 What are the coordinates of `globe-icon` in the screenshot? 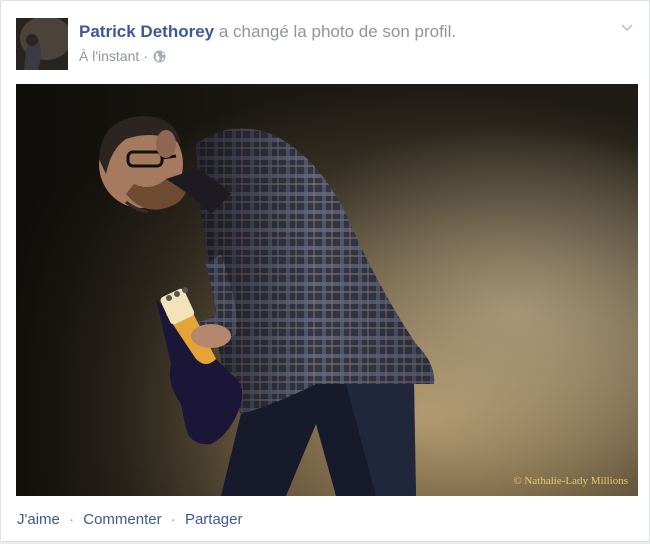 It's located at (159, 56).